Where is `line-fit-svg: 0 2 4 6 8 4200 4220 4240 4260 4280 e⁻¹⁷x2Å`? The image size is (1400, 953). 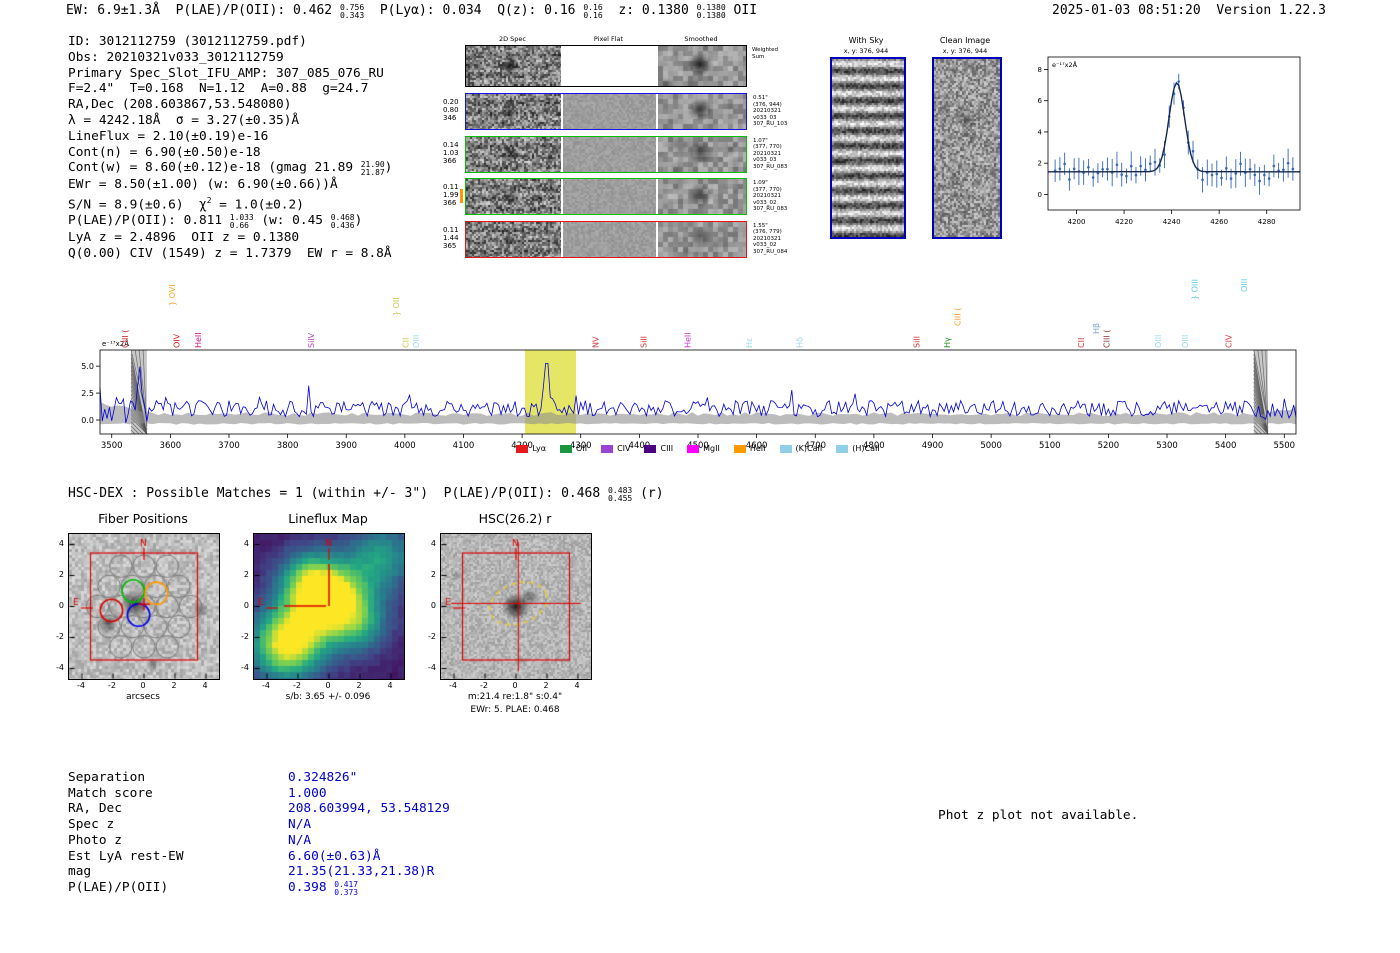
line-fit-svg: 0 2 4 6 8 4200 4220 4240 4260 4280 e⁻¹⁷x2Å is located at coordinates (1169, 141).